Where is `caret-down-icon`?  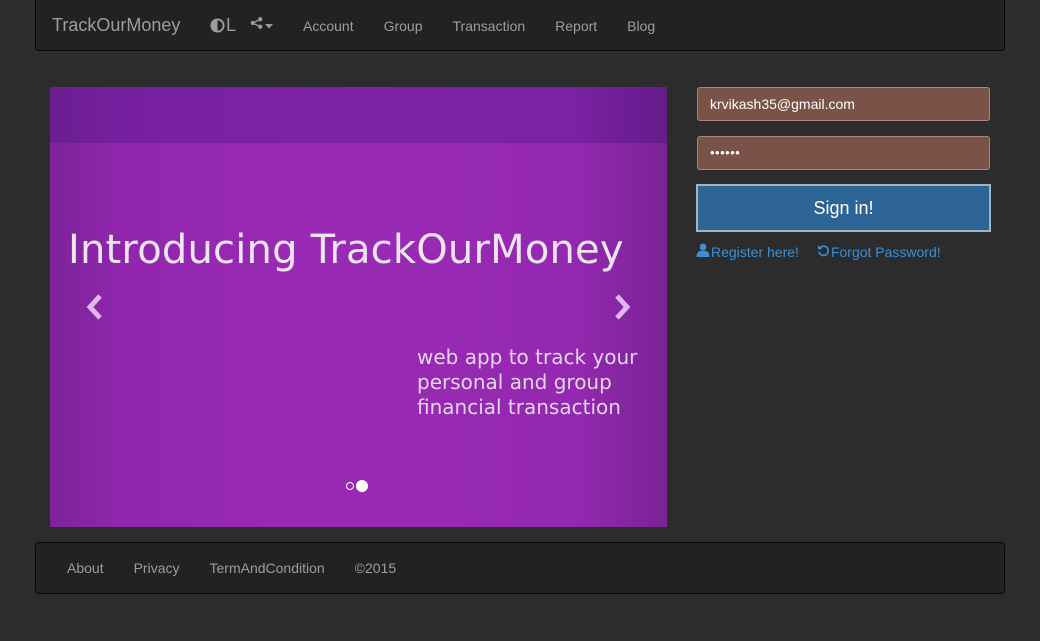 caret-down-icon is located at coordinates (269, 25).